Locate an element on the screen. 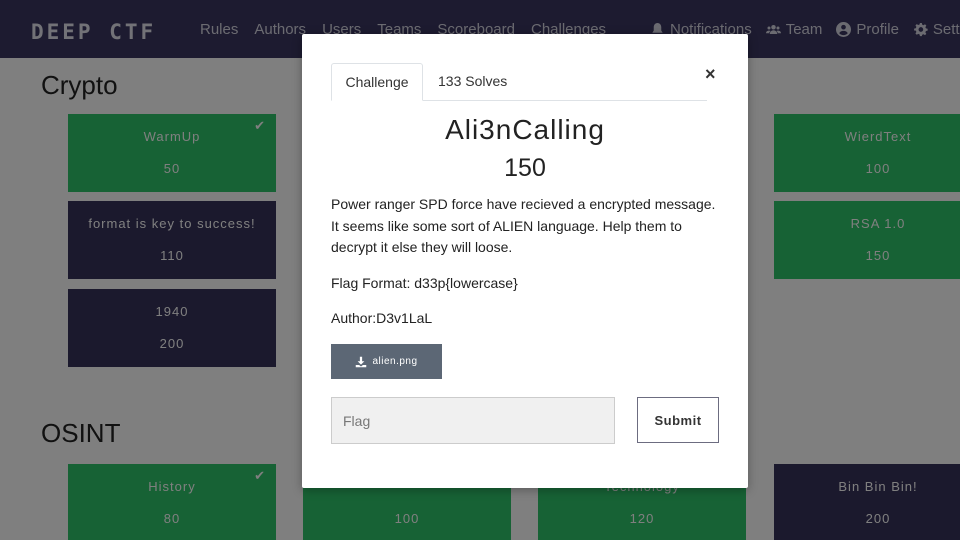  download-file-button: alien.png is located at coordinates (386, 361).